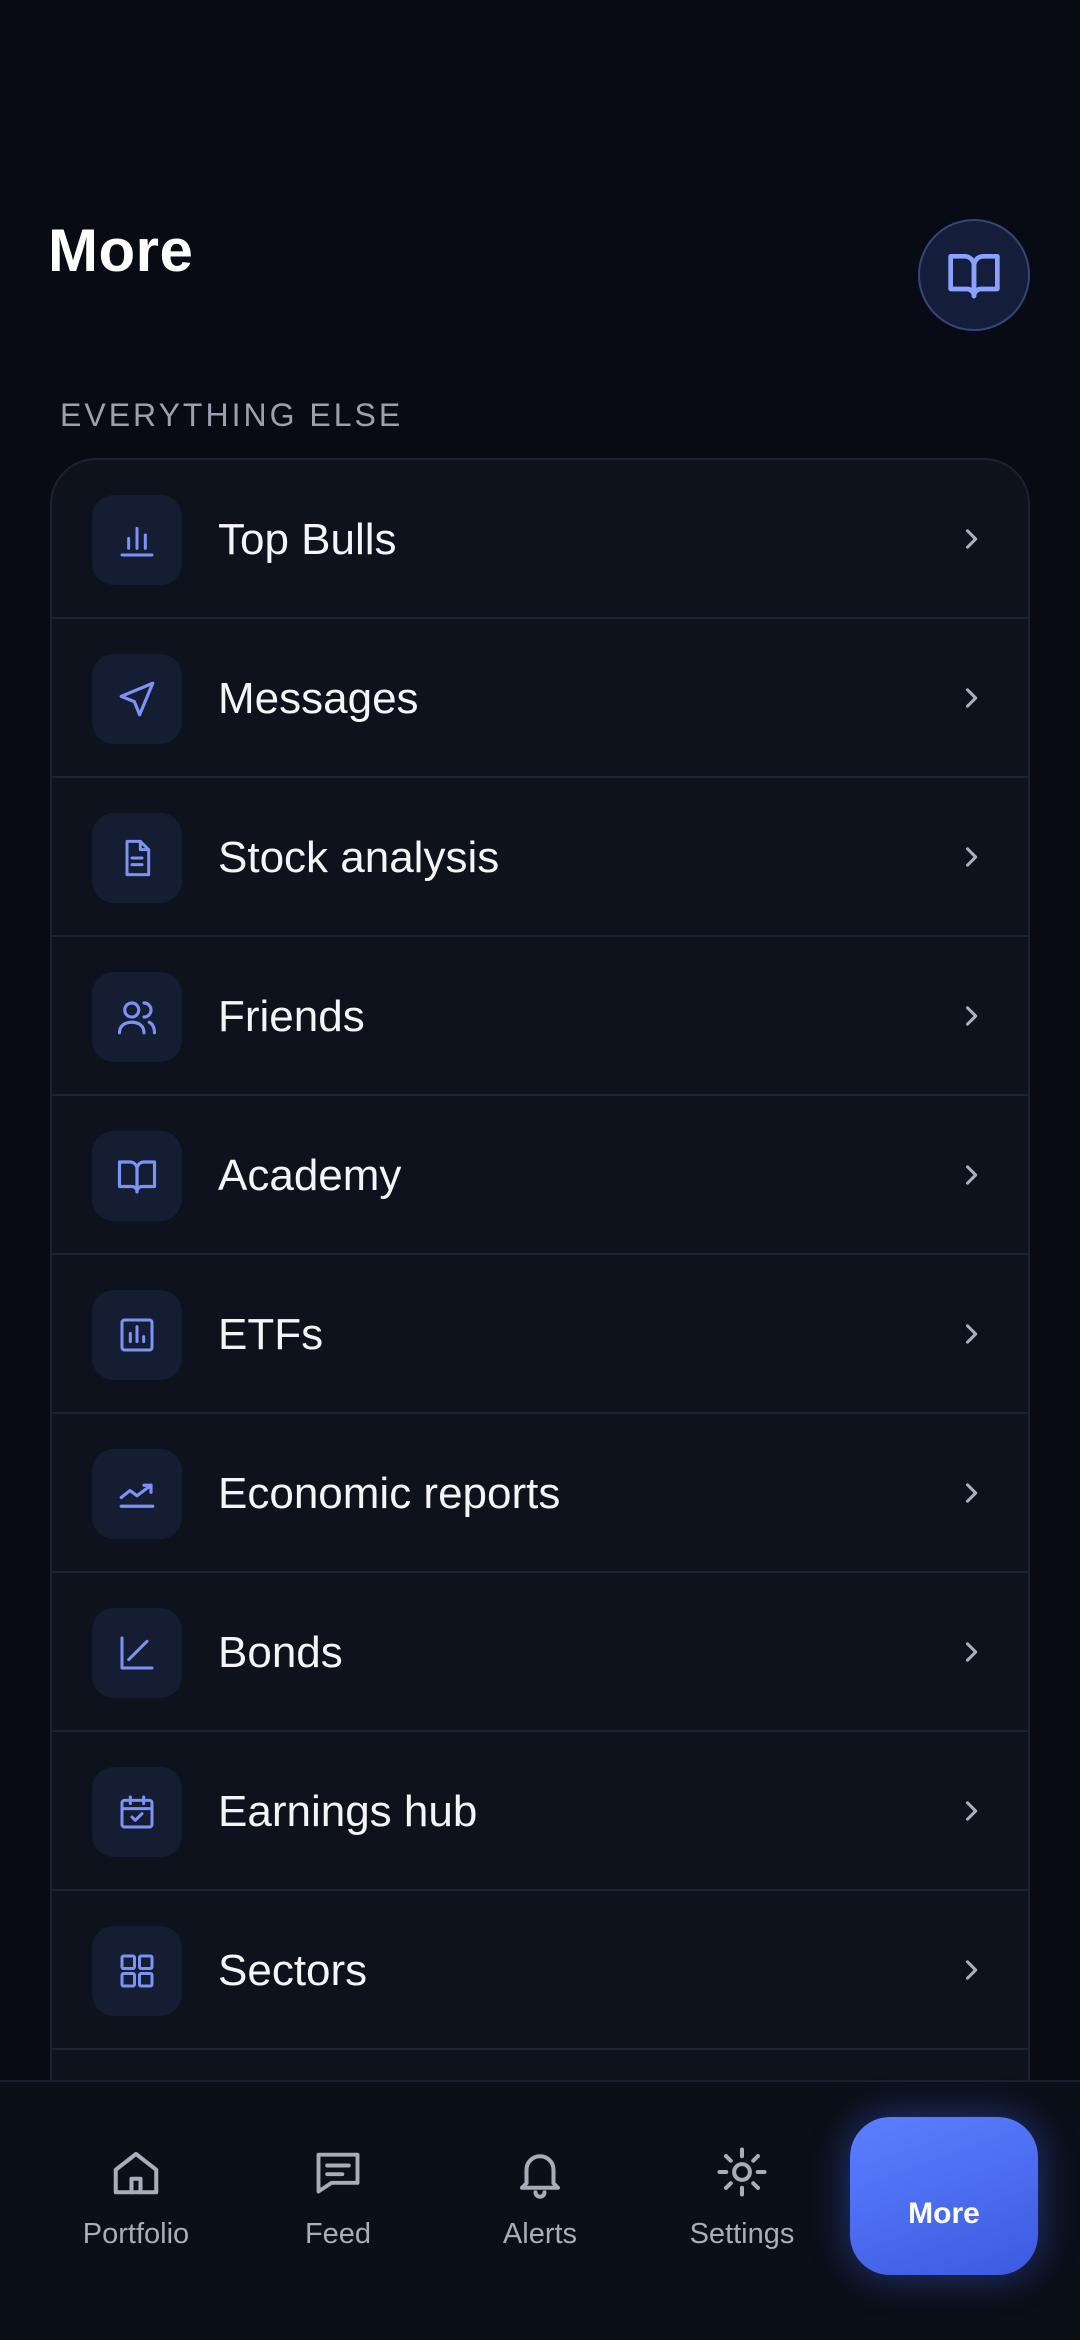 The image size is (1080, 2340). I want to click on academy-shortcut-button, so click(974, 275).